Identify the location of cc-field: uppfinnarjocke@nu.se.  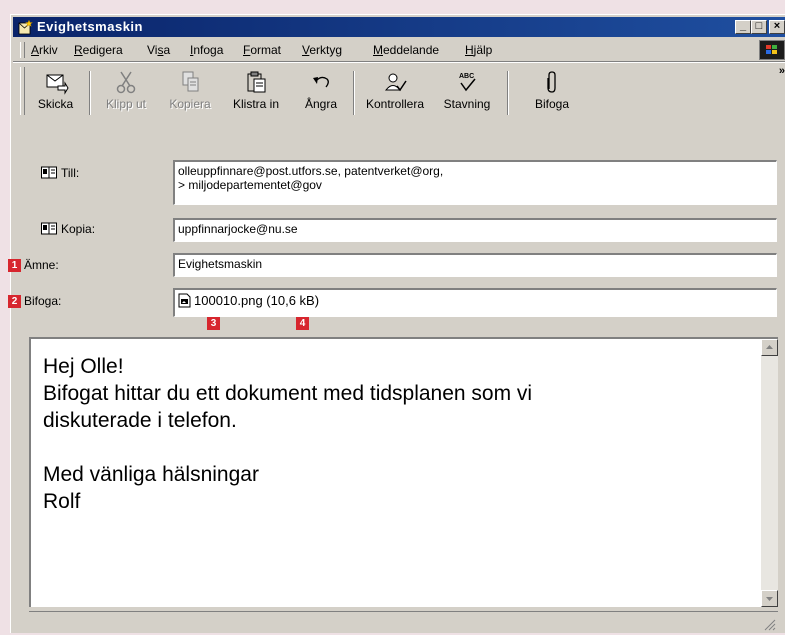
(475, 230).